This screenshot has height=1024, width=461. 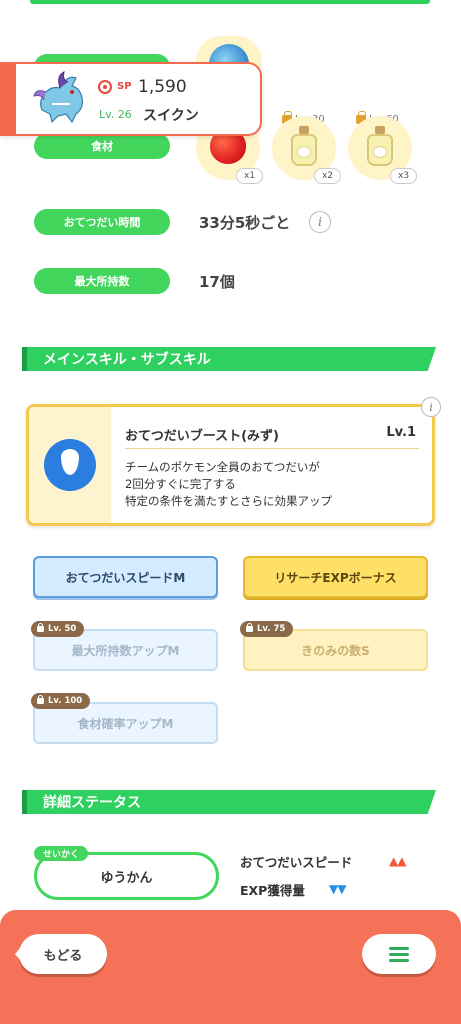 I want to click on divider, so click(x=272, y=448).